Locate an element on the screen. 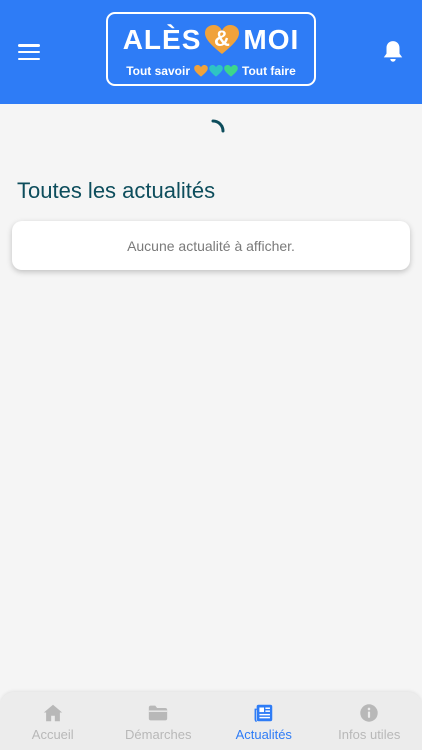 The image size is (422, 750). app-logo: ALÈS & MOI Tout savoir Tout faire is located at coordinates (211, 49).